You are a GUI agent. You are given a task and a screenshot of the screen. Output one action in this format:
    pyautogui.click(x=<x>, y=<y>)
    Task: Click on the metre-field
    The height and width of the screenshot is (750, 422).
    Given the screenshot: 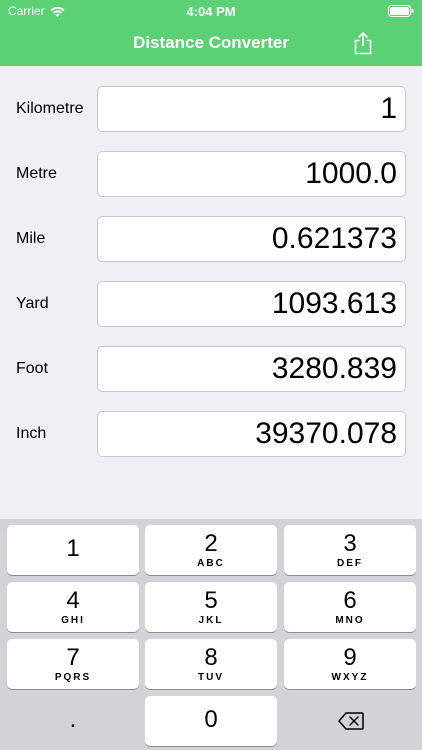 What is the action you would take?
    pyautogui.click(x=251, y=174)
    